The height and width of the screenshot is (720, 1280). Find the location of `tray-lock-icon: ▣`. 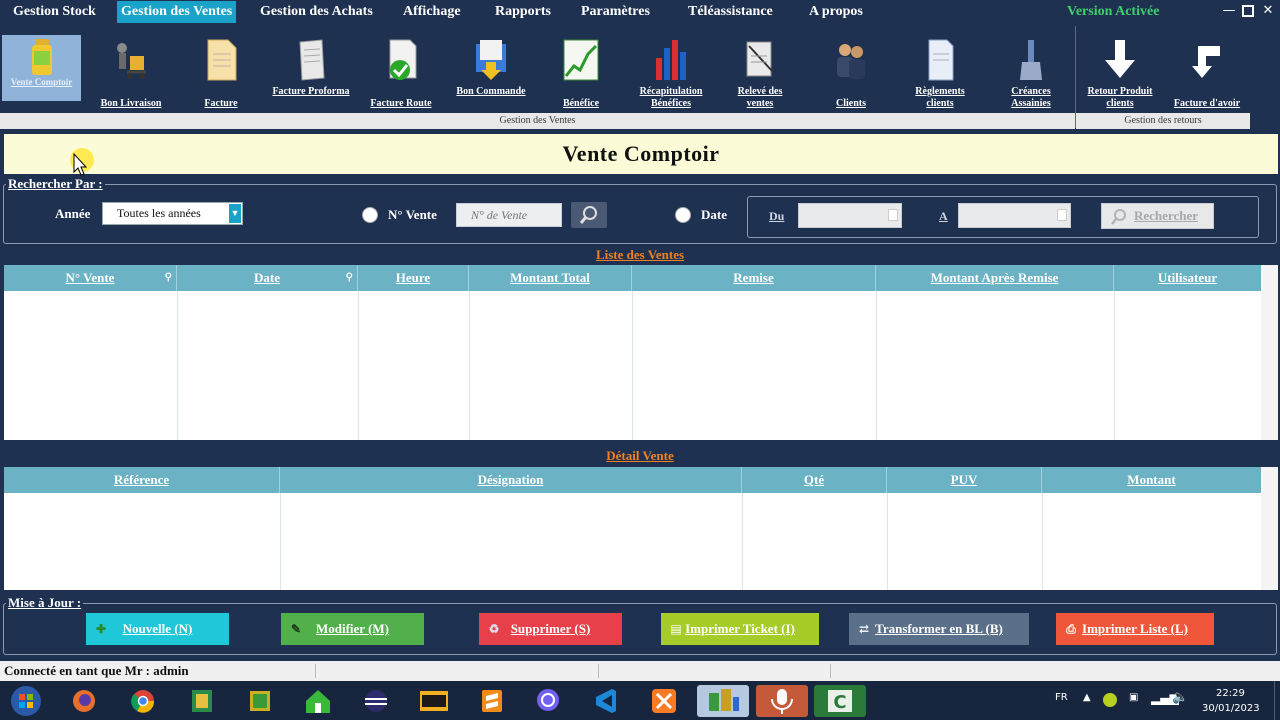

tray-lock-icon: ▣ is located at coordinates (1133, 697).